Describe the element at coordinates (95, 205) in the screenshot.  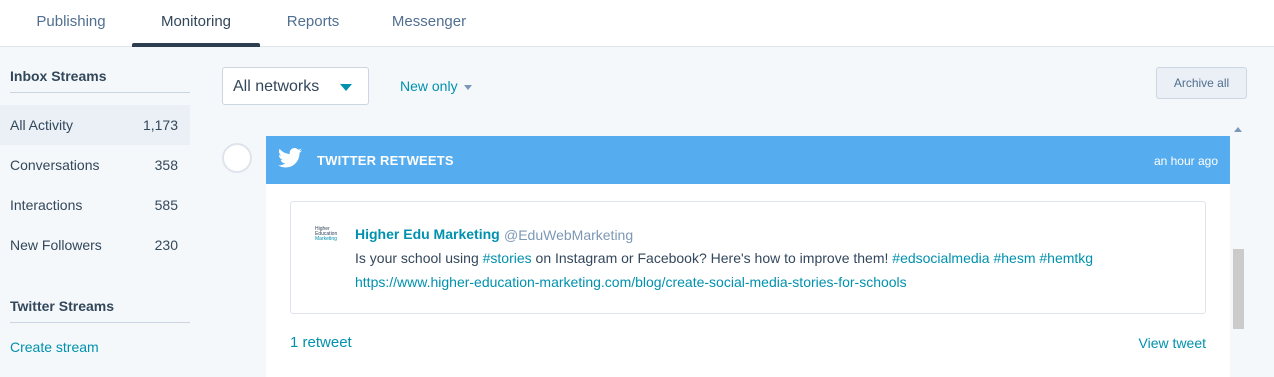
I see `sidebar-item-interactions: Interactions 585` at that location.